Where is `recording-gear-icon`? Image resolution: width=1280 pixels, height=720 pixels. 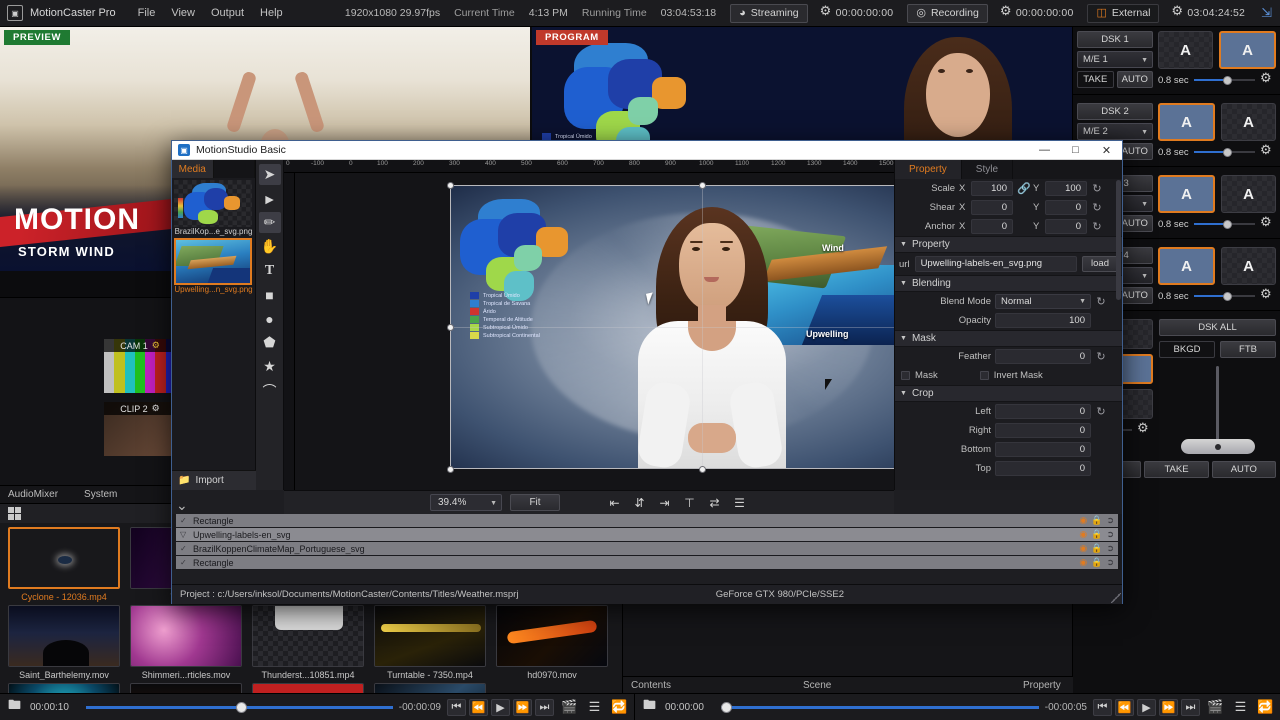
recording-gear-icon is located at coordinates (1006, 11).